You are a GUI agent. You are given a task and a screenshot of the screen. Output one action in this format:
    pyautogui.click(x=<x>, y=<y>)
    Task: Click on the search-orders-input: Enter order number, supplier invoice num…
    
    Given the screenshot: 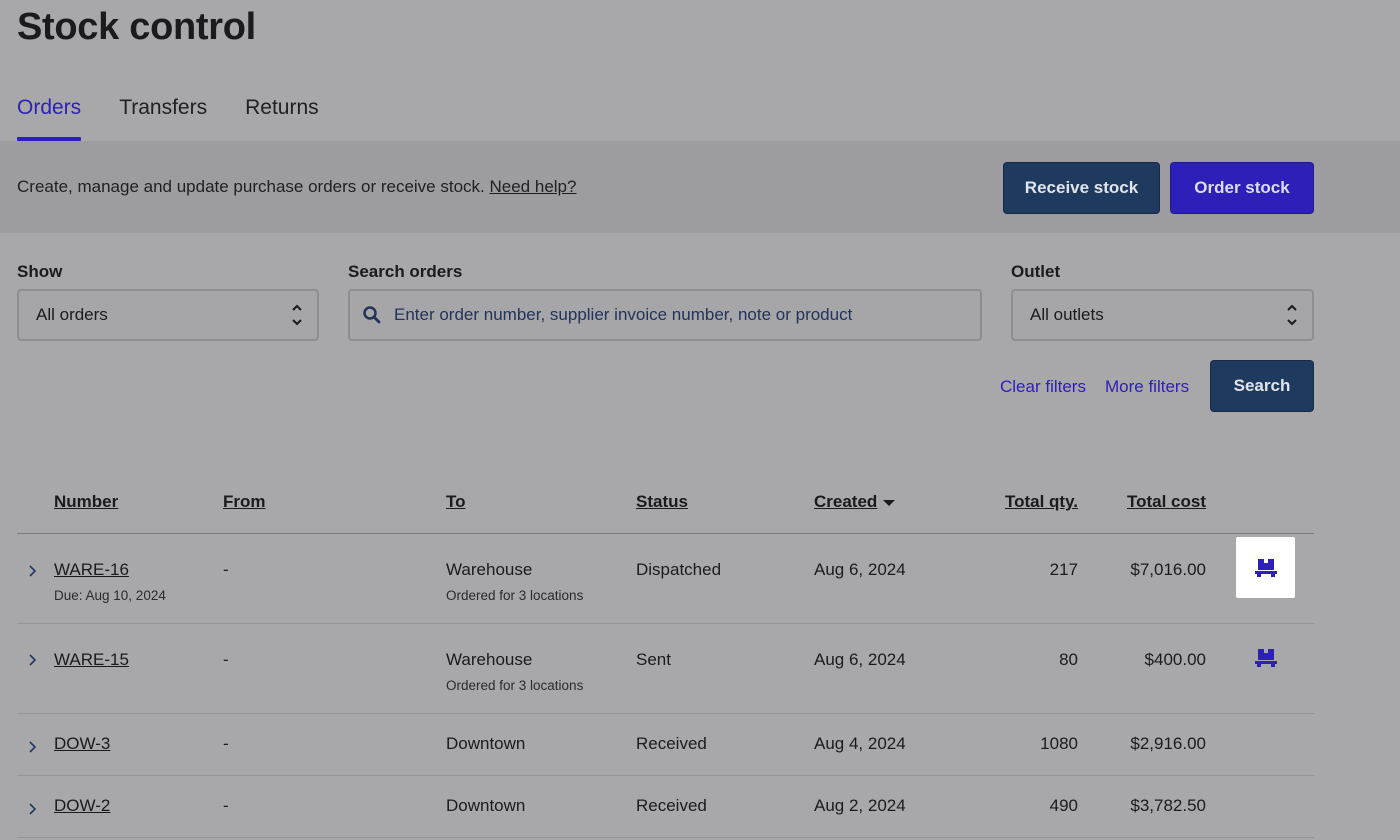 What is the action you would take?
    pyautogui.click(x=665, y=315)
    